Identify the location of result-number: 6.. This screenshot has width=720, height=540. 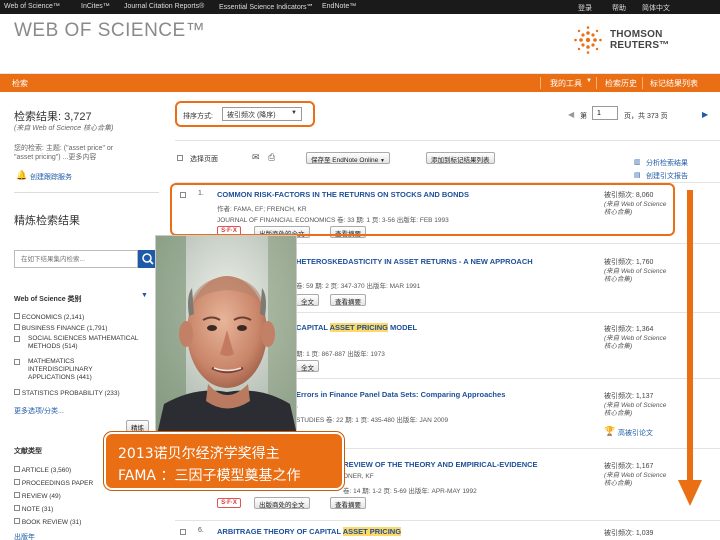
(201, 530).